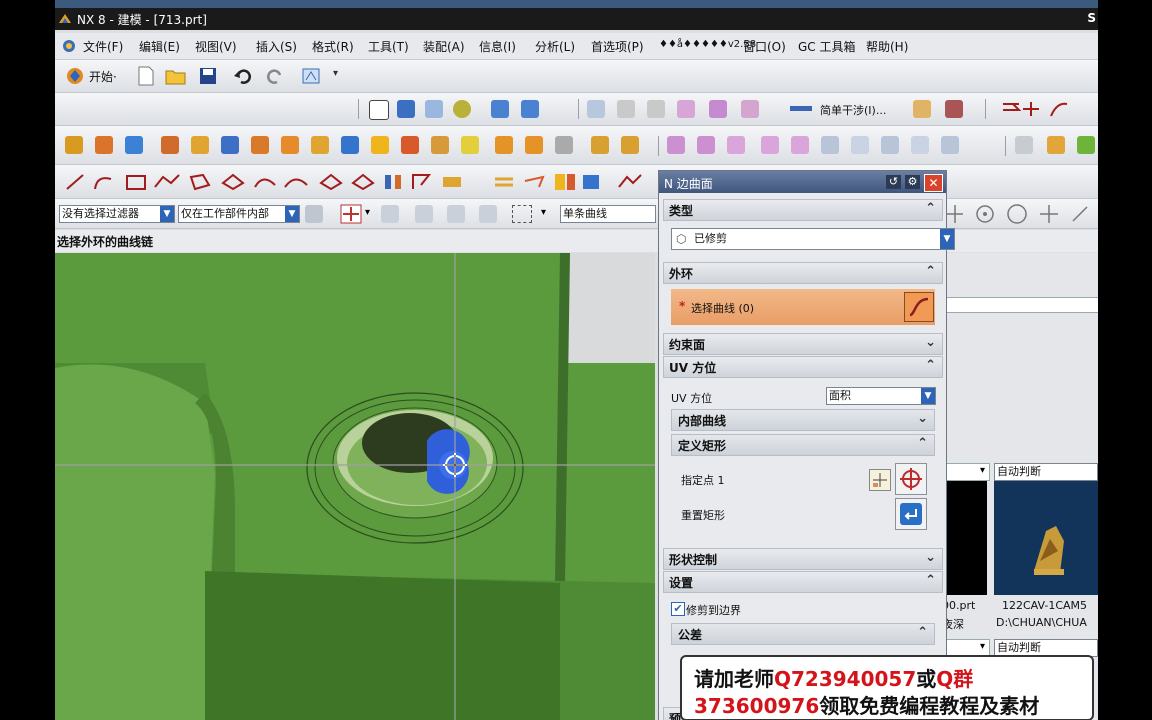  I want to click on file2-name: 122CAV-1CAM5, so click(1044, 605).